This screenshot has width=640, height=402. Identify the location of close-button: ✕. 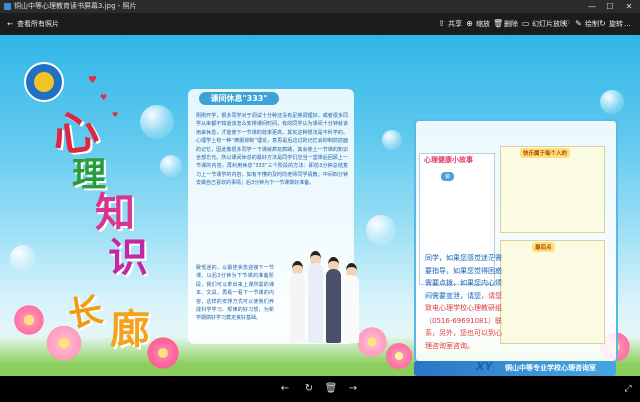
(629, 6).